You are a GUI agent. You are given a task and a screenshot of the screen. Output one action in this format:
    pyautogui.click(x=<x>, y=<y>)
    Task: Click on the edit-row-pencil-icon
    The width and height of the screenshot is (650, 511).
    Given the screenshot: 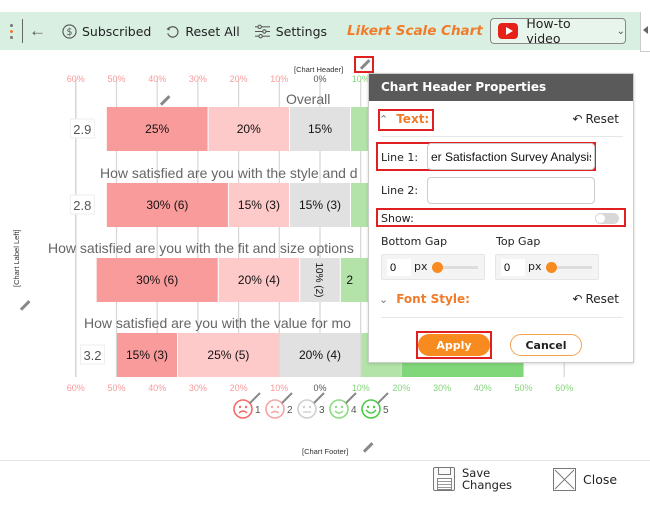 What is the action you would take?
    pyautogui.click(x=164, y=100)
    